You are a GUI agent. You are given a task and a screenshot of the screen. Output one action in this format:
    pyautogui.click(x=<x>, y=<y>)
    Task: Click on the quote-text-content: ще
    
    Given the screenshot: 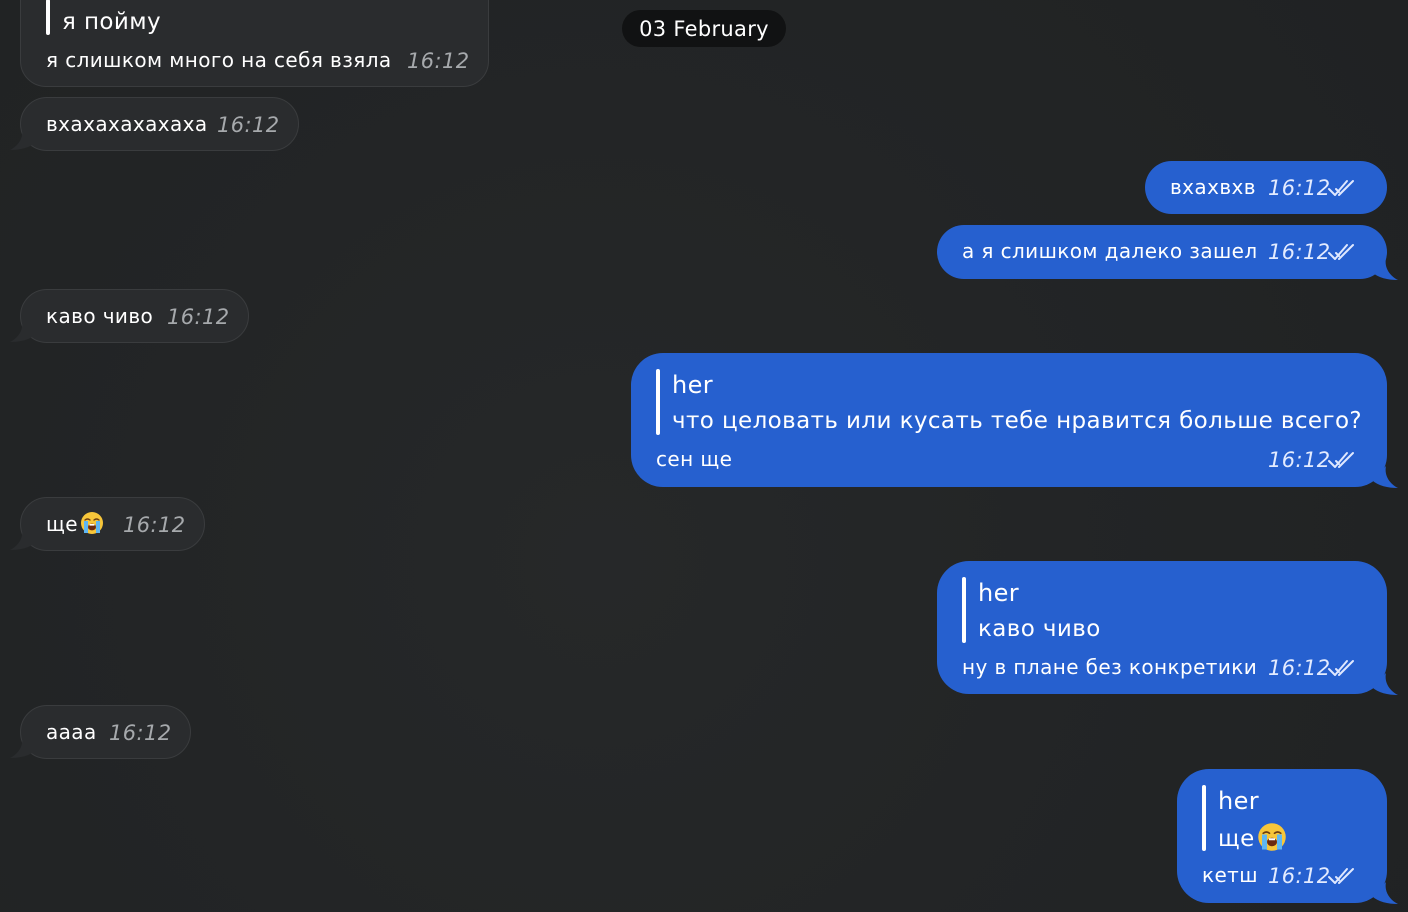 What is the action you would take?
    pyautogui.click(x=1236, y=839)
    